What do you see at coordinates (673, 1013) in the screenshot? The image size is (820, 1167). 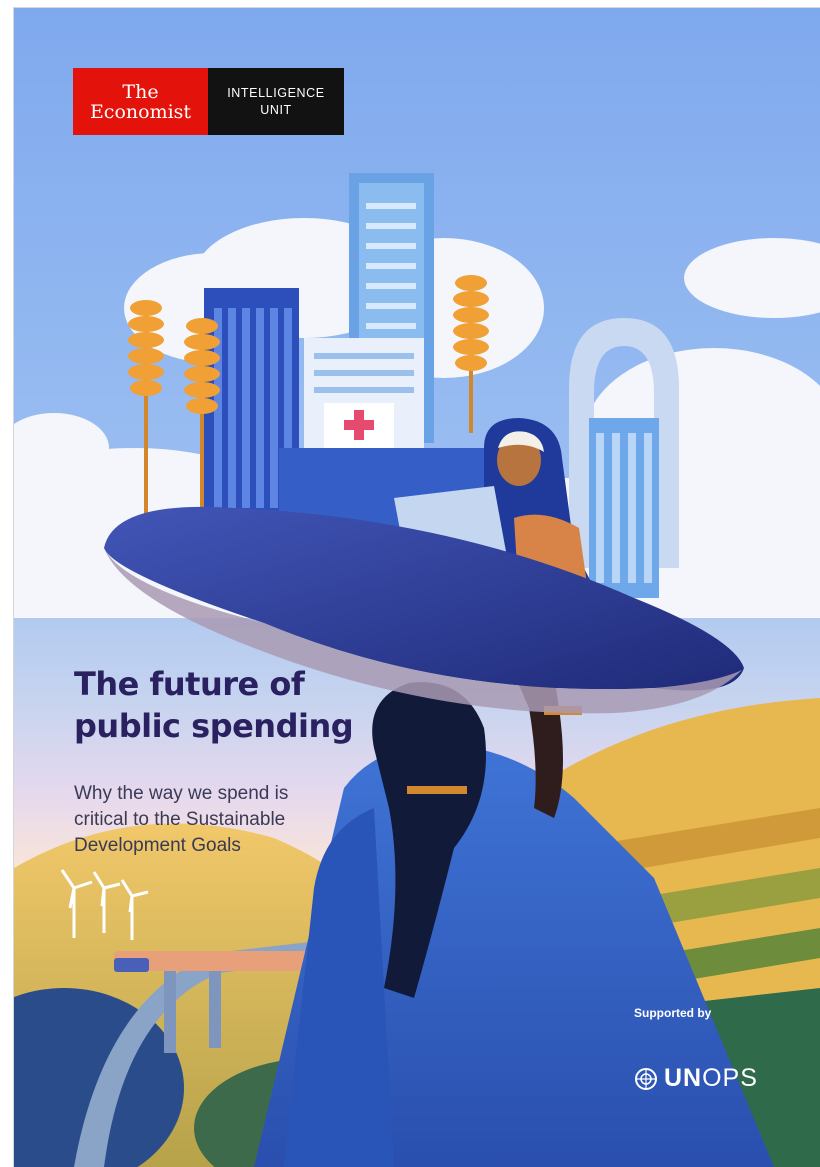 I see `supported-by-label: Supported by` at bounding box center [673, 1013].